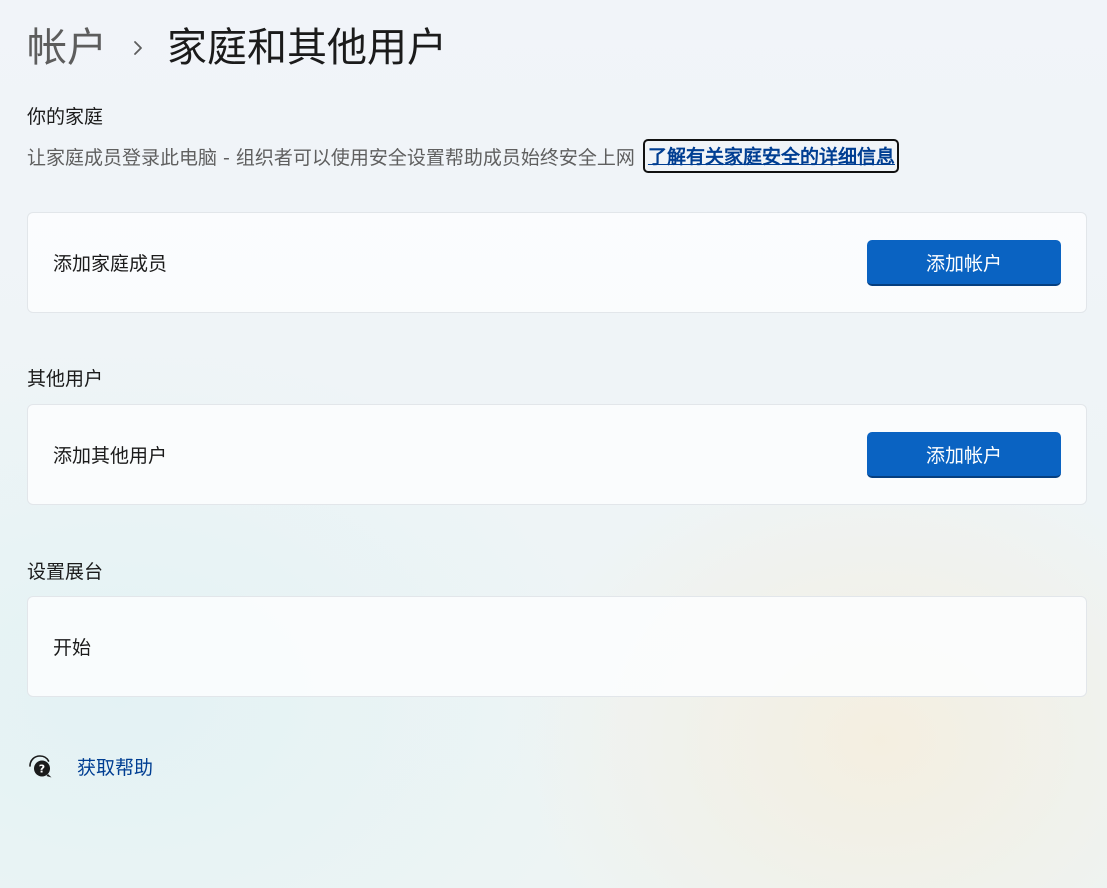 The image size is (1107, 888). Describe the element at coordinates (557, 454) in the screenshot. I see `add-other-user-card: 添加其他用户 添加帐户` at that location.